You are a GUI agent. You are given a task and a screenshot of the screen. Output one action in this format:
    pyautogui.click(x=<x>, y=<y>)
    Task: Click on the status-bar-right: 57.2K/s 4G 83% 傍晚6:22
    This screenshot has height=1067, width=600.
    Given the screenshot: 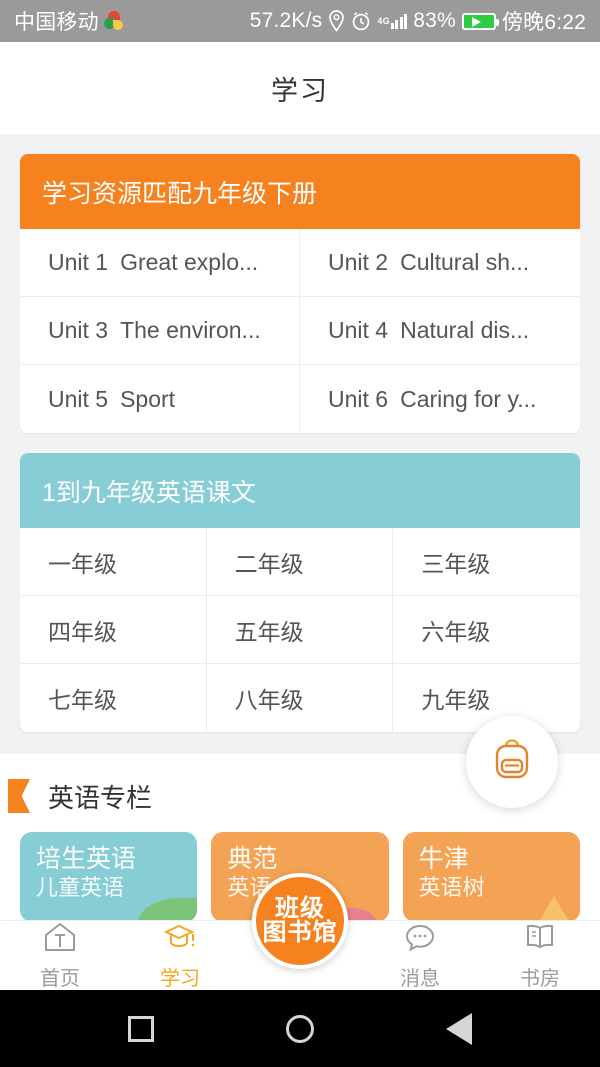 What is the action you would take?
    pyautogui.click(x=418, y=21)
    